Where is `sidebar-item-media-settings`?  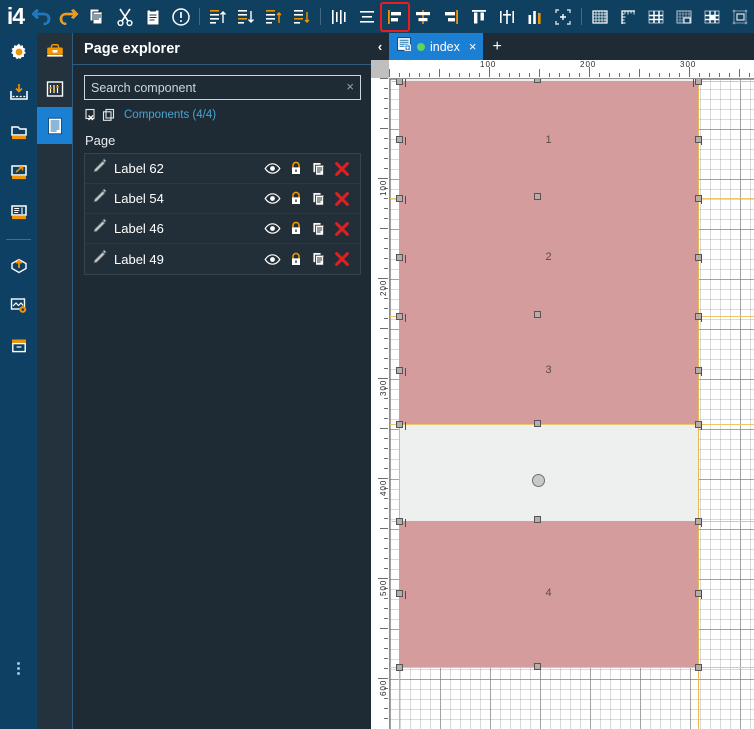
sidebar-item-media-settings is located at coordinates (18, 306).